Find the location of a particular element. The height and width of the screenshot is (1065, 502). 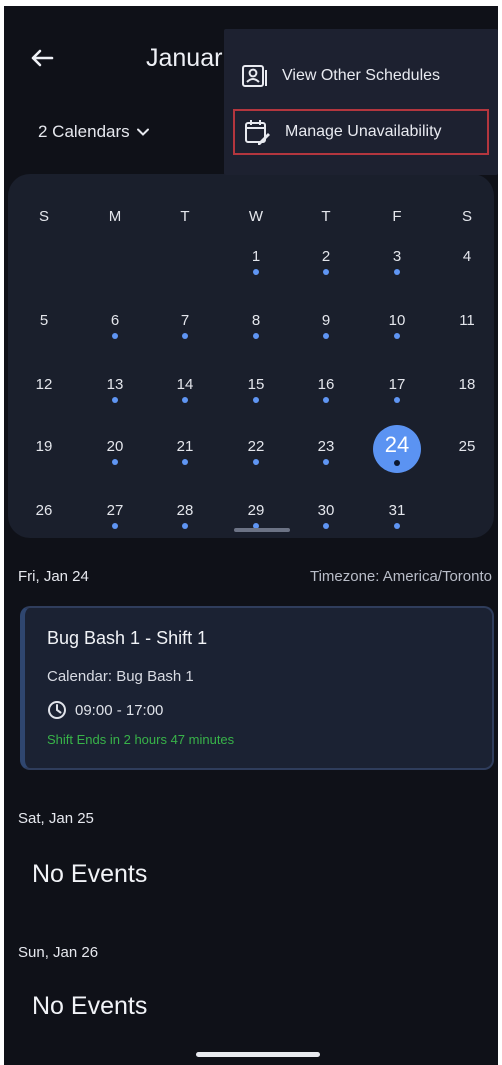

arrow-left-icon is located at coordinates (42, 58).